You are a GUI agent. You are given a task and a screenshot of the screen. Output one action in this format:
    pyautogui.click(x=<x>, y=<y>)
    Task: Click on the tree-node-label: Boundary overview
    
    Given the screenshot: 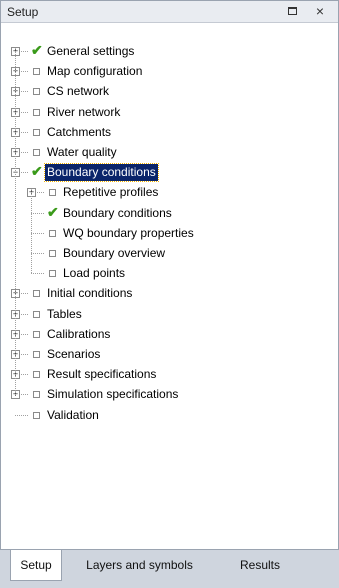 What is the action you would take?
    pyautogui.click(x=114, y=253)
    